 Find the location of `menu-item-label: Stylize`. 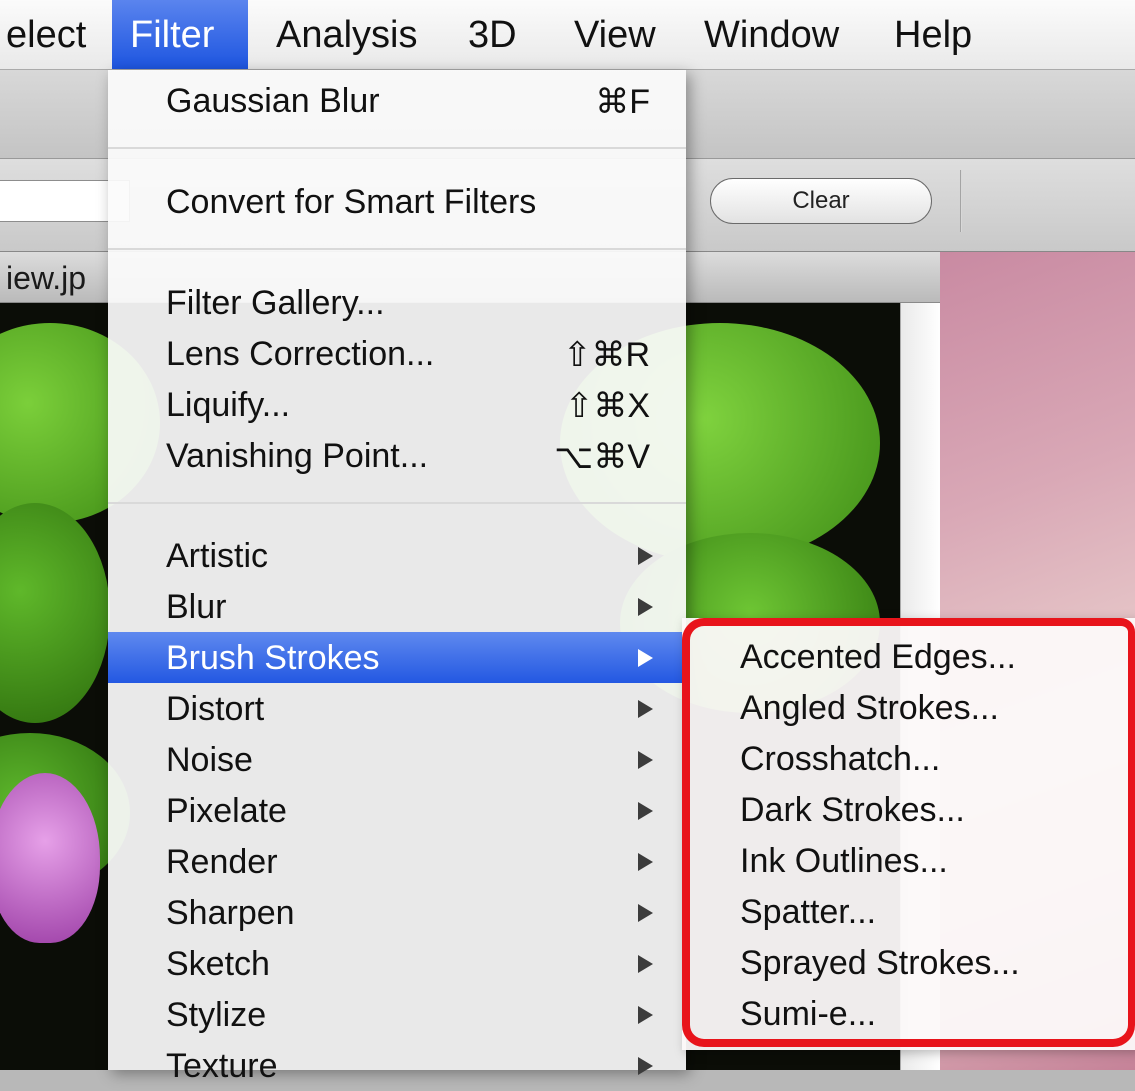

menu-item-label: Stylize is located at coordinates (216, 1015).